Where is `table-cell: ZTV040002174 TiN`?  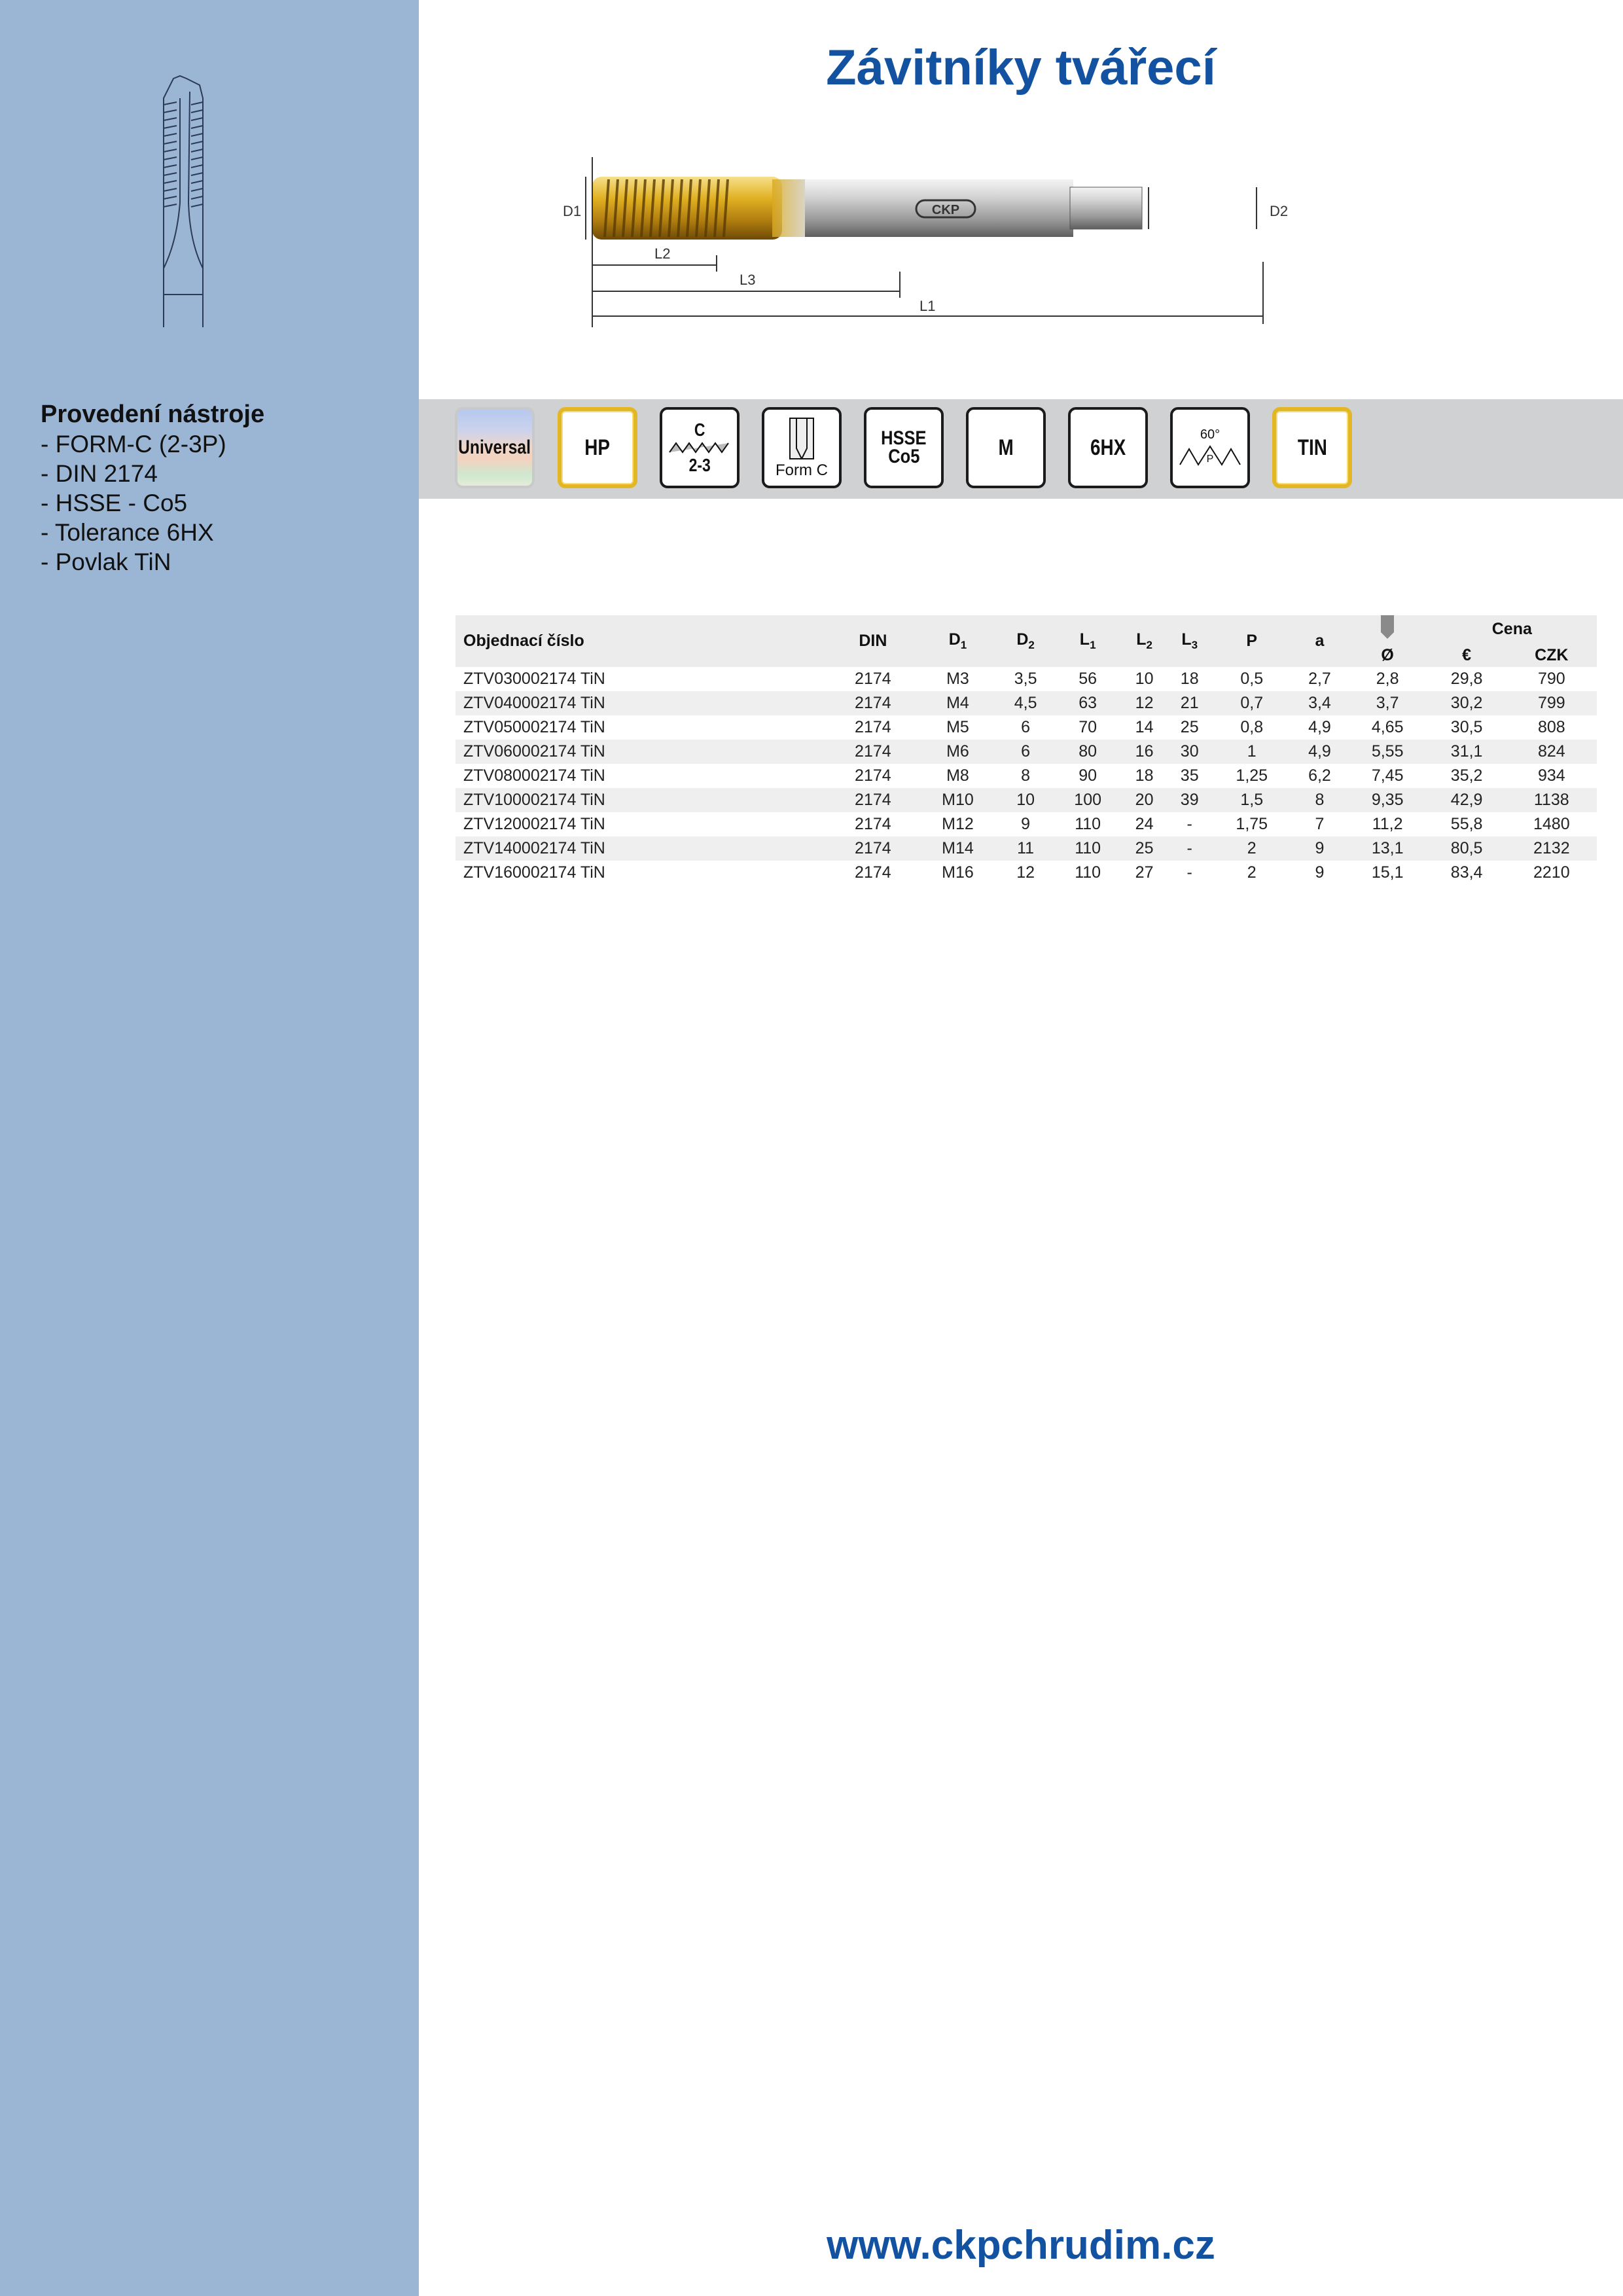
table-cell: ZTV040002174 TiN is located at coordinates (641, 703).